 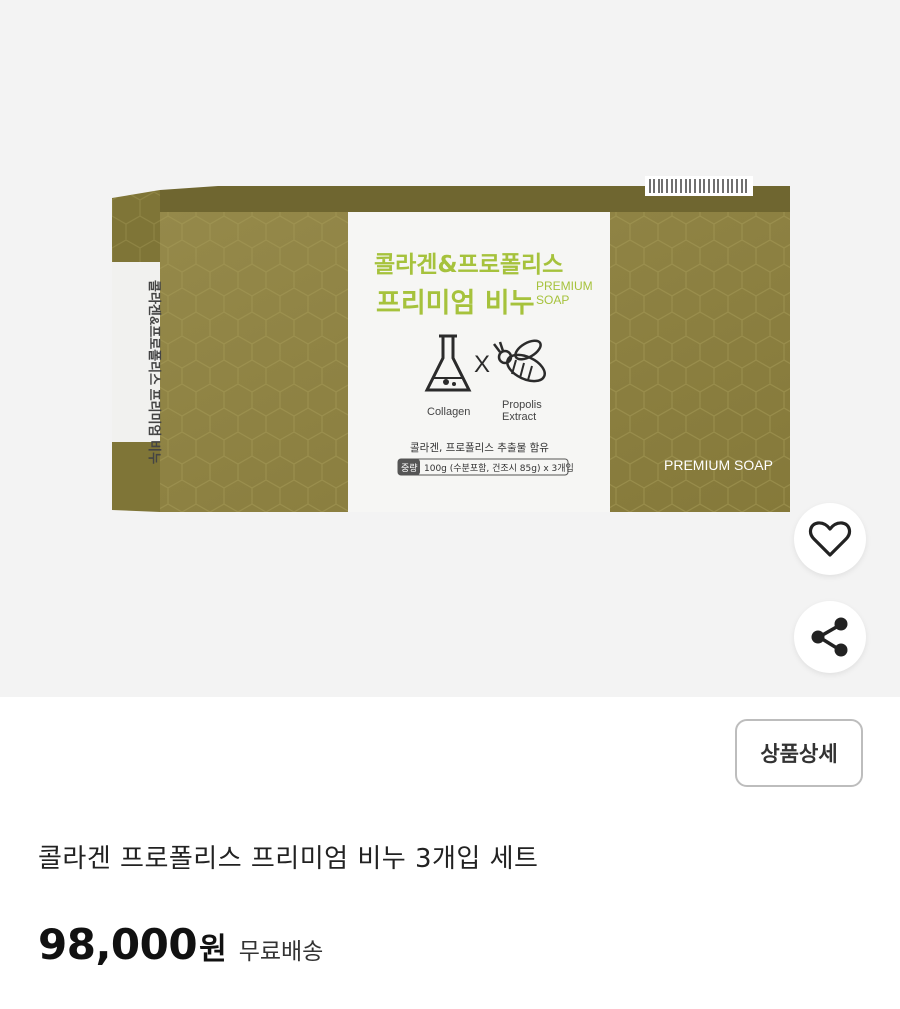 I want to click on product-detail-button: 상품상세, so click(x=799, y=753).